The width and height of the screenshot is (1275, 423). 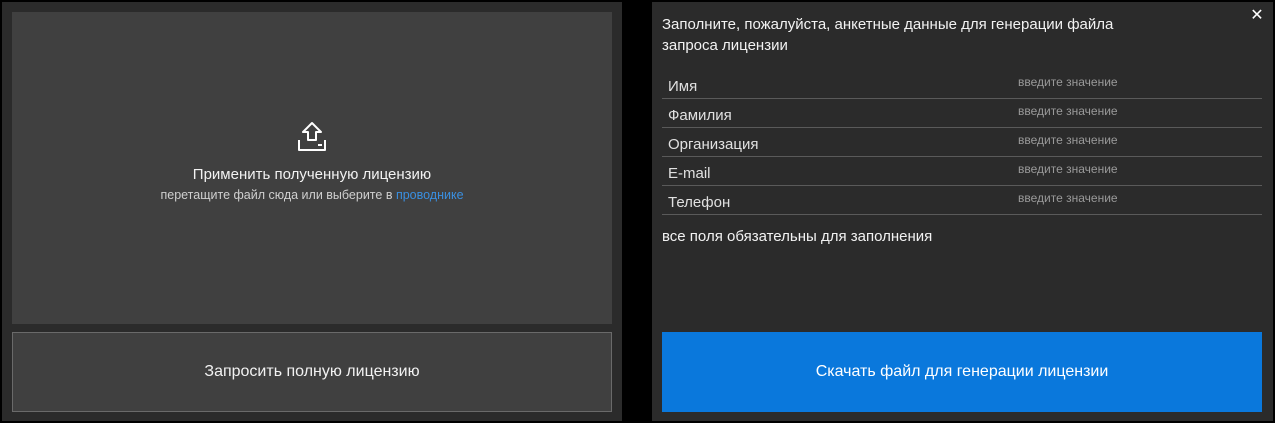 I want to click on organization-label: Организация, so click(x=713, y=144).